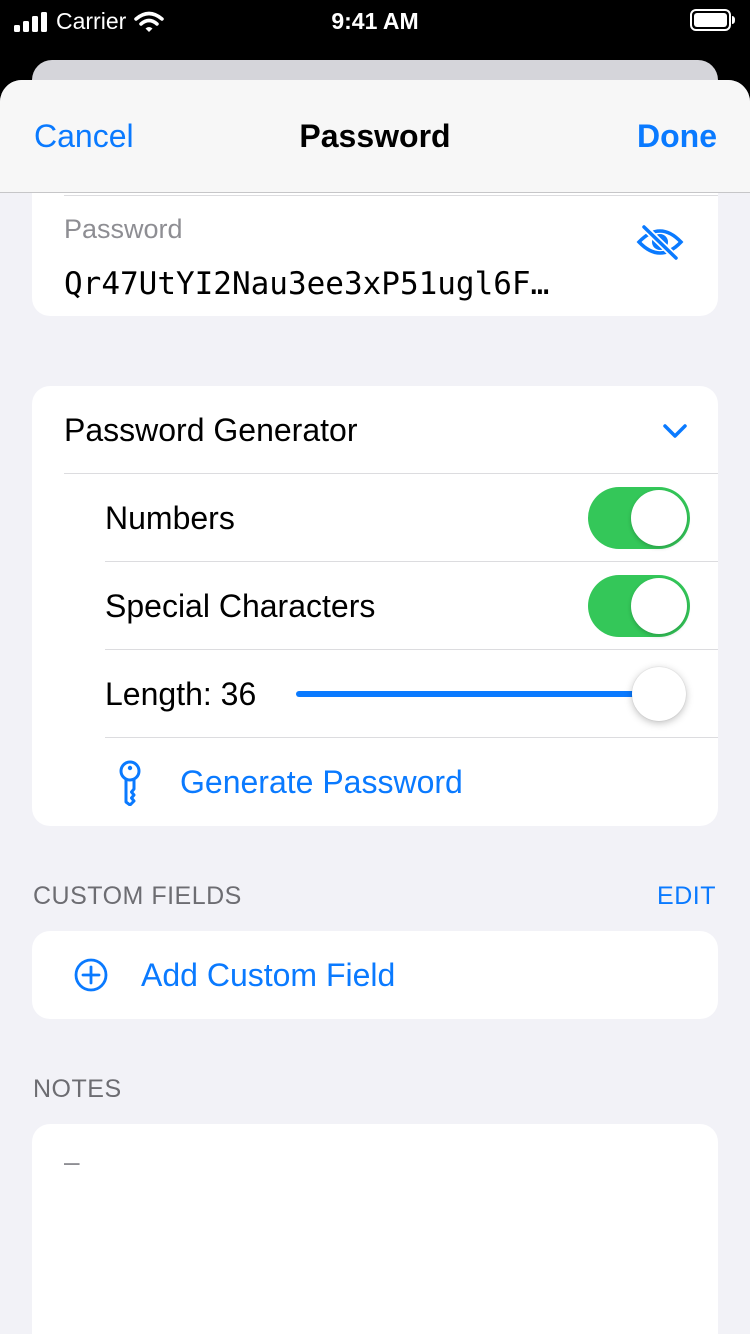 This screenshot has width=750, height=1334. What do you see at coordinates (391, 195) in the screenshot?
I see `divider` at bounding box center [391, 195].